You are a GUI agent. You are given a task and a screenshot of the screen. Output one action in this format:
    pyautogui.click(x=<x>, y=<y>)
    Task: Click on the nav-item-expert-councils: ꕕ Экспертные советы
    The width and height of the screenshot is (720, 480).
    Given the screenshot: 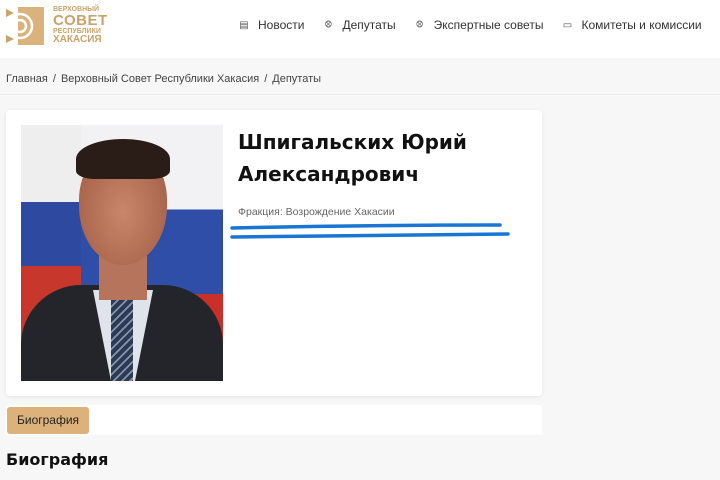 What is the action you would take?
    pyautogui.click(x=479, y=25)
    